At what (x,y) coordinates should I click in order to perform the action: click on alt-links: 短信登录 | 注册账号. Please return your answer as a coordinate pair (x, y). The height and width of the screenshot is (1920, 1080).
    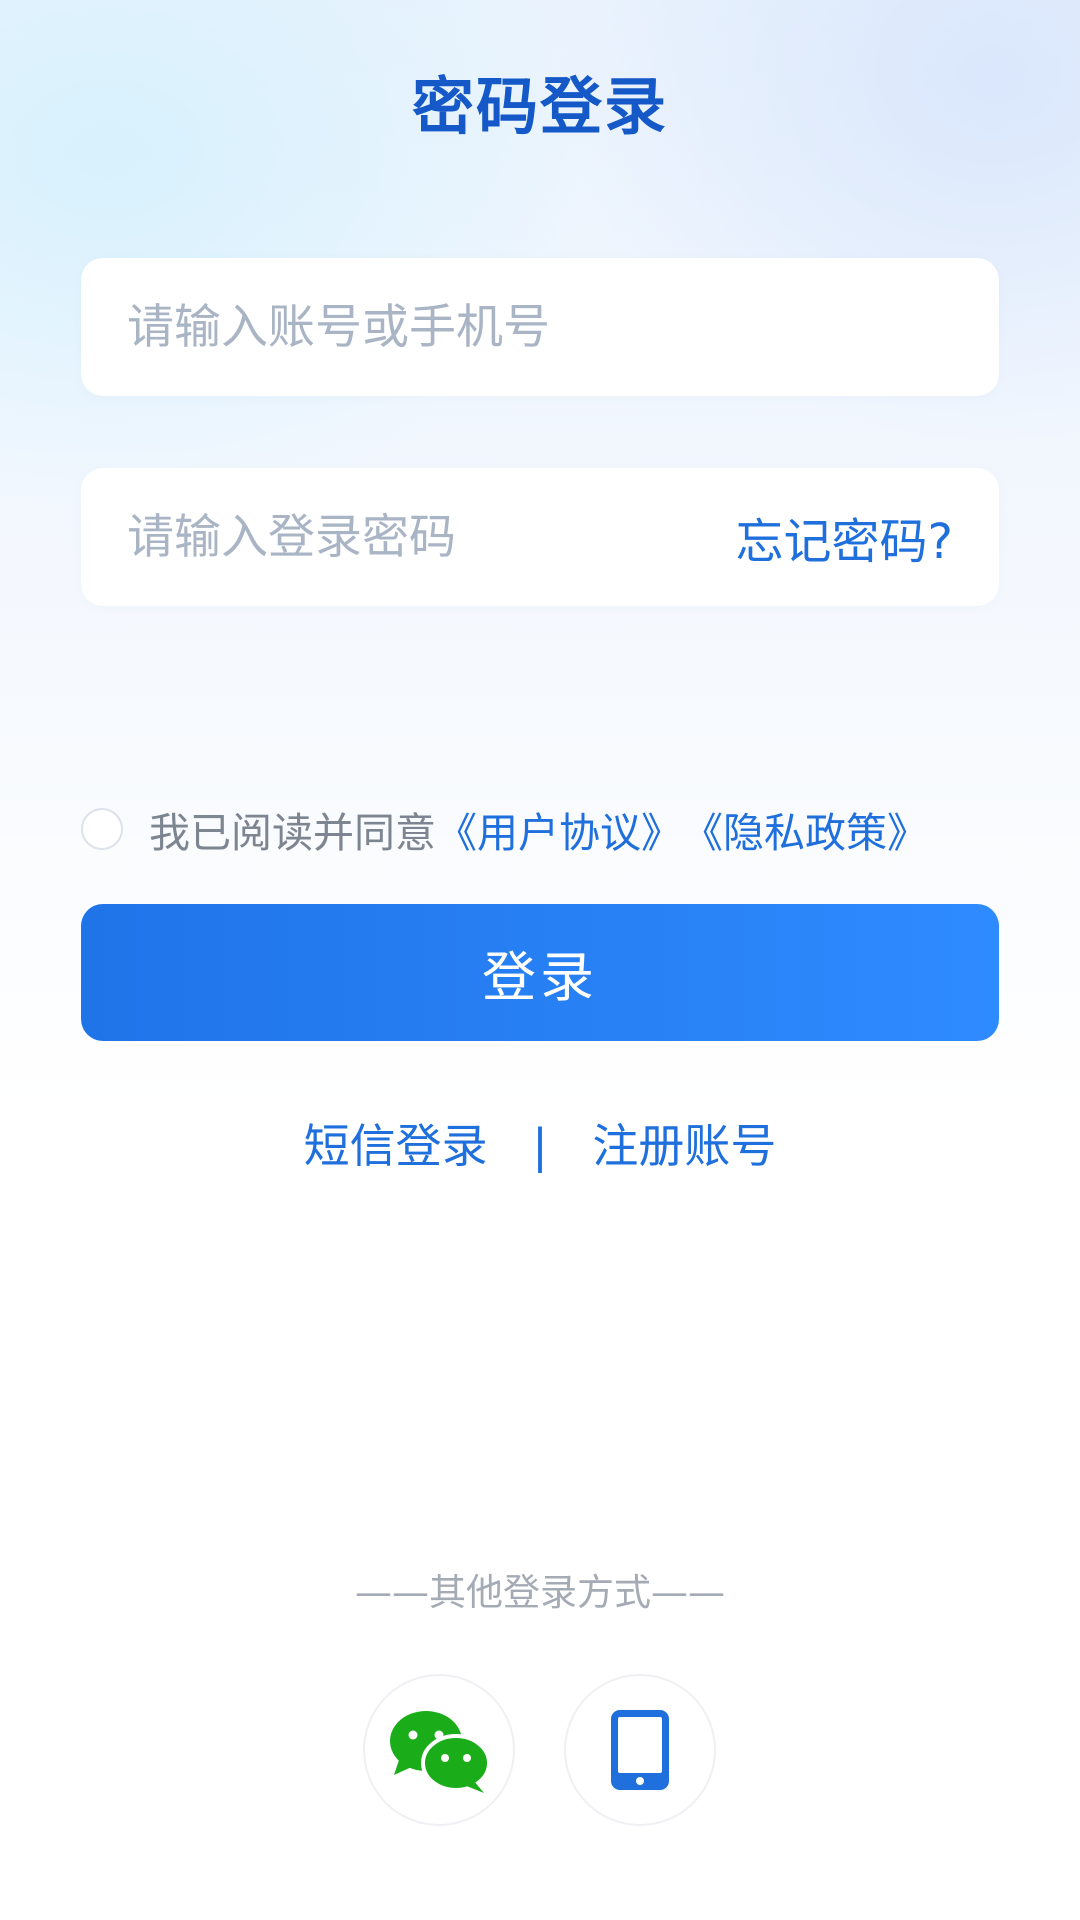
    Looking at the image, I should click on (540, 1146).